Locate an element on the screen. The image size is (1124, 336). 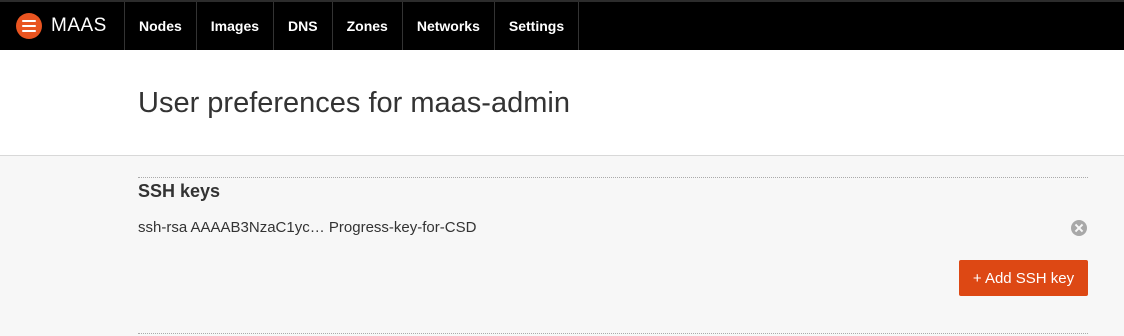
nav-item-settings: Settings is located at coordinates (537, 26).